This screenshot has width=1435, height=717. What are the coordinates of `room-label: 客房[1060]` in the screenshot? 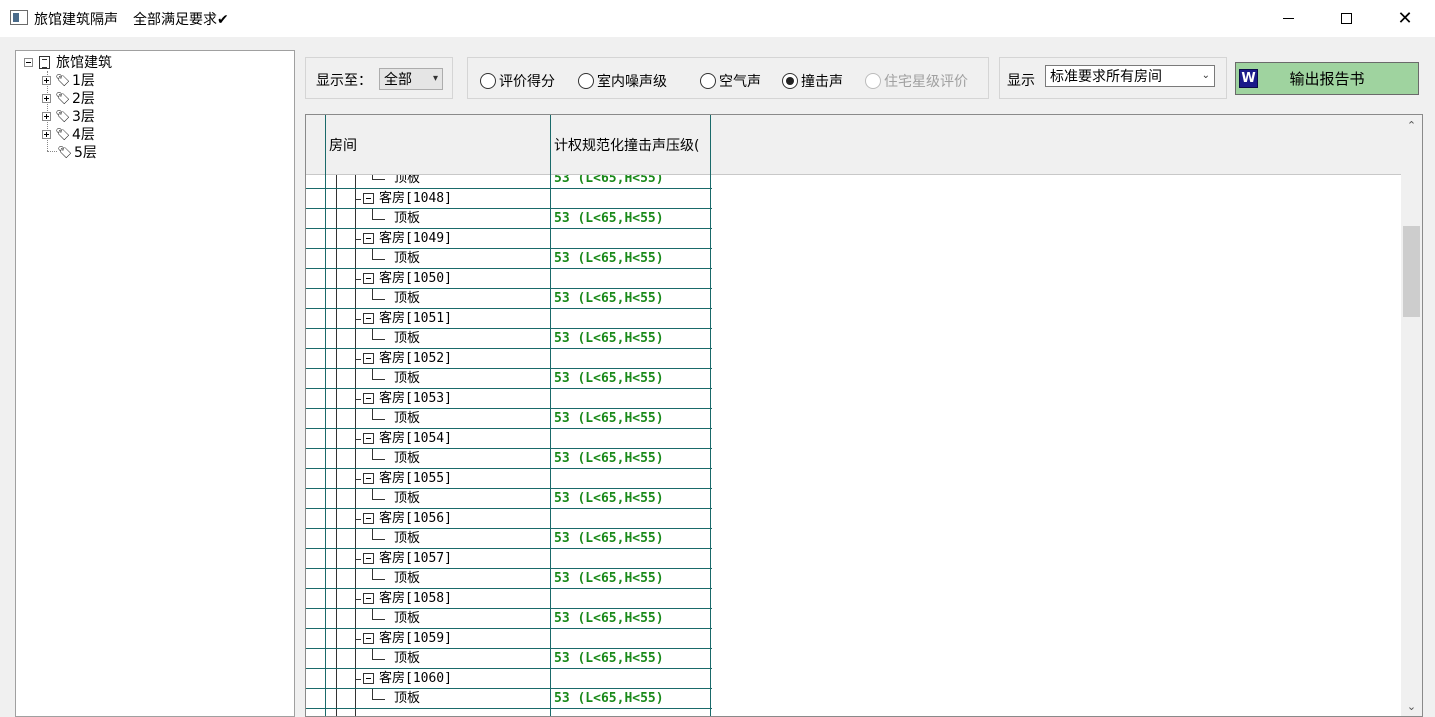 It's located at (415, 678).